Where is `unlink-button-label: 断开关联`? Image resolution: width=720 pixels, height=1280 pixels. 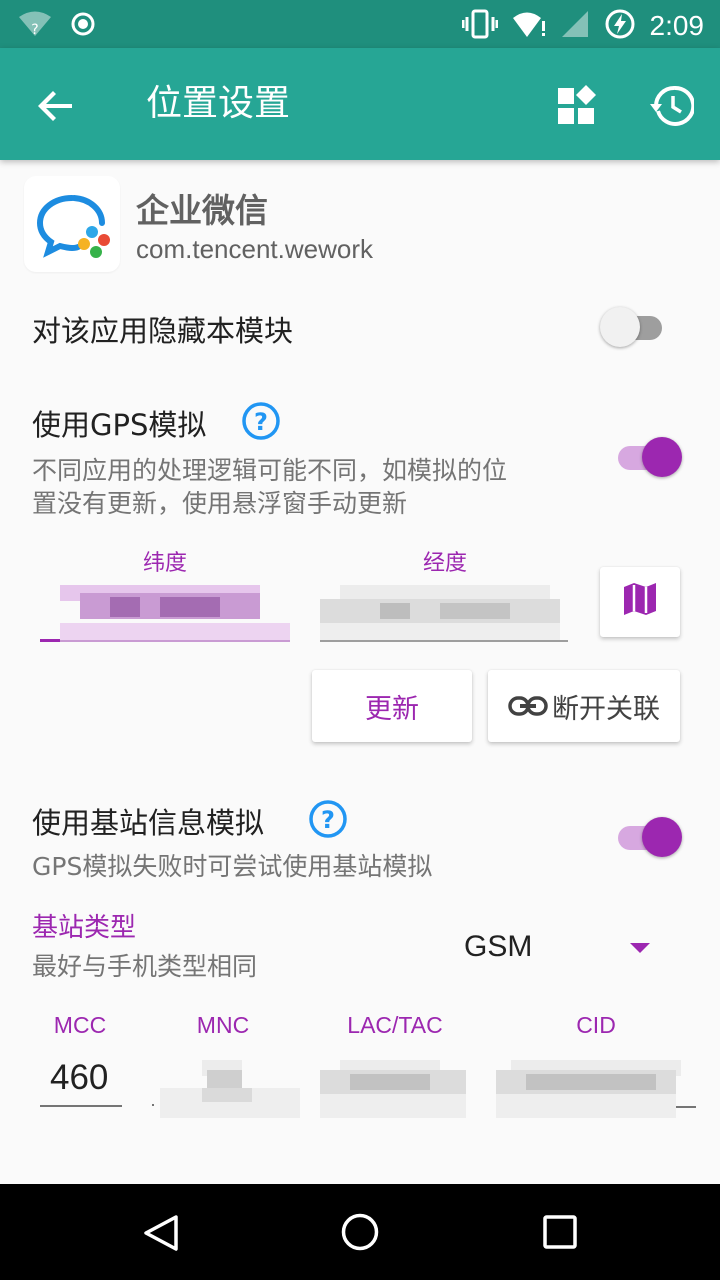 unlink-button-label: 断开关联 is located at coordinates (606, 709).